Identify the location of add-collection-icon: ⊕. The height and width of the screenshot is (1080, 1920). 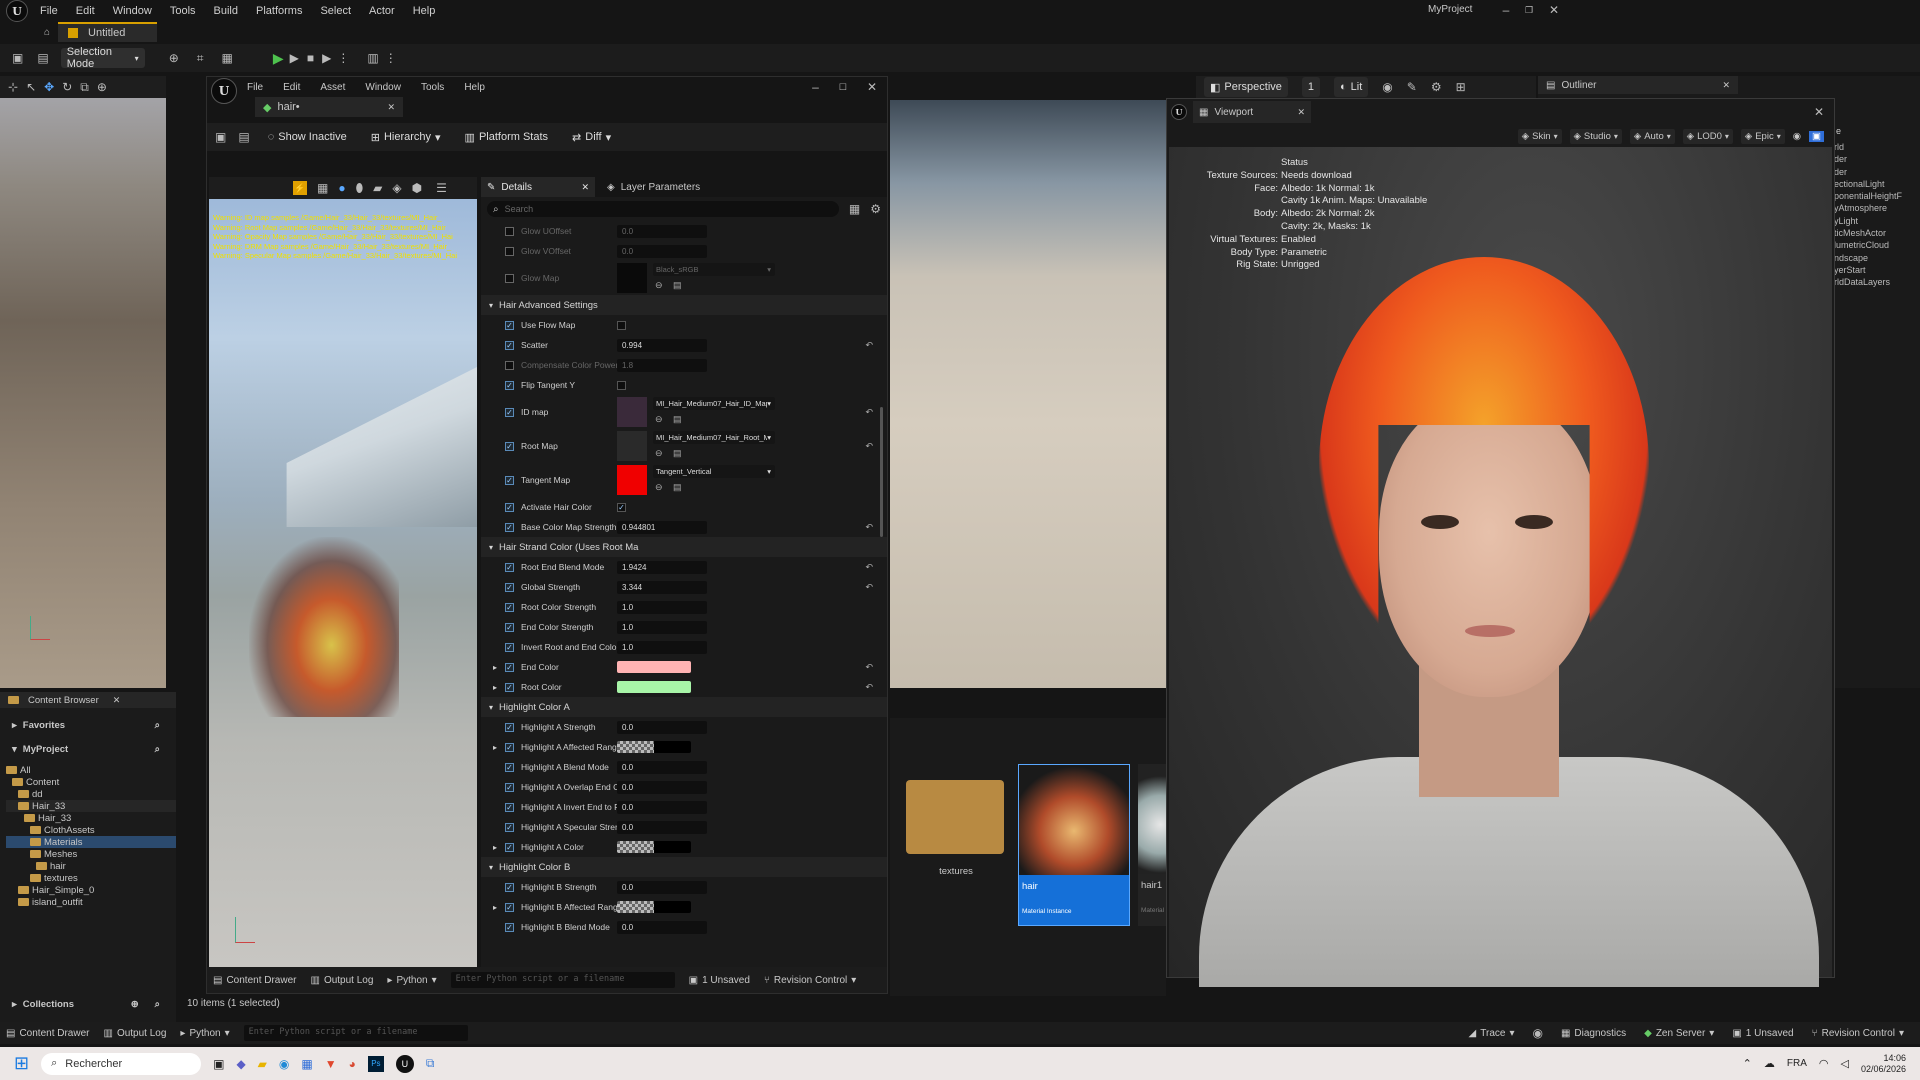
(135, 1004).